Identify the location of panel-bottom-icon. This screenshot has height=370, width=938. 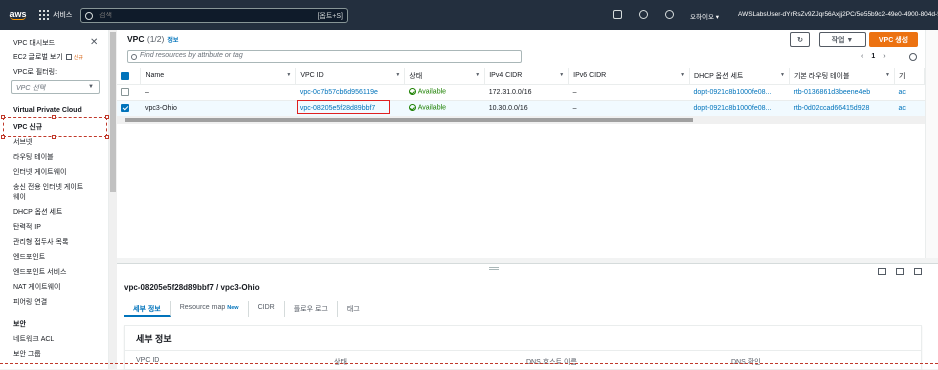
(882, 271).